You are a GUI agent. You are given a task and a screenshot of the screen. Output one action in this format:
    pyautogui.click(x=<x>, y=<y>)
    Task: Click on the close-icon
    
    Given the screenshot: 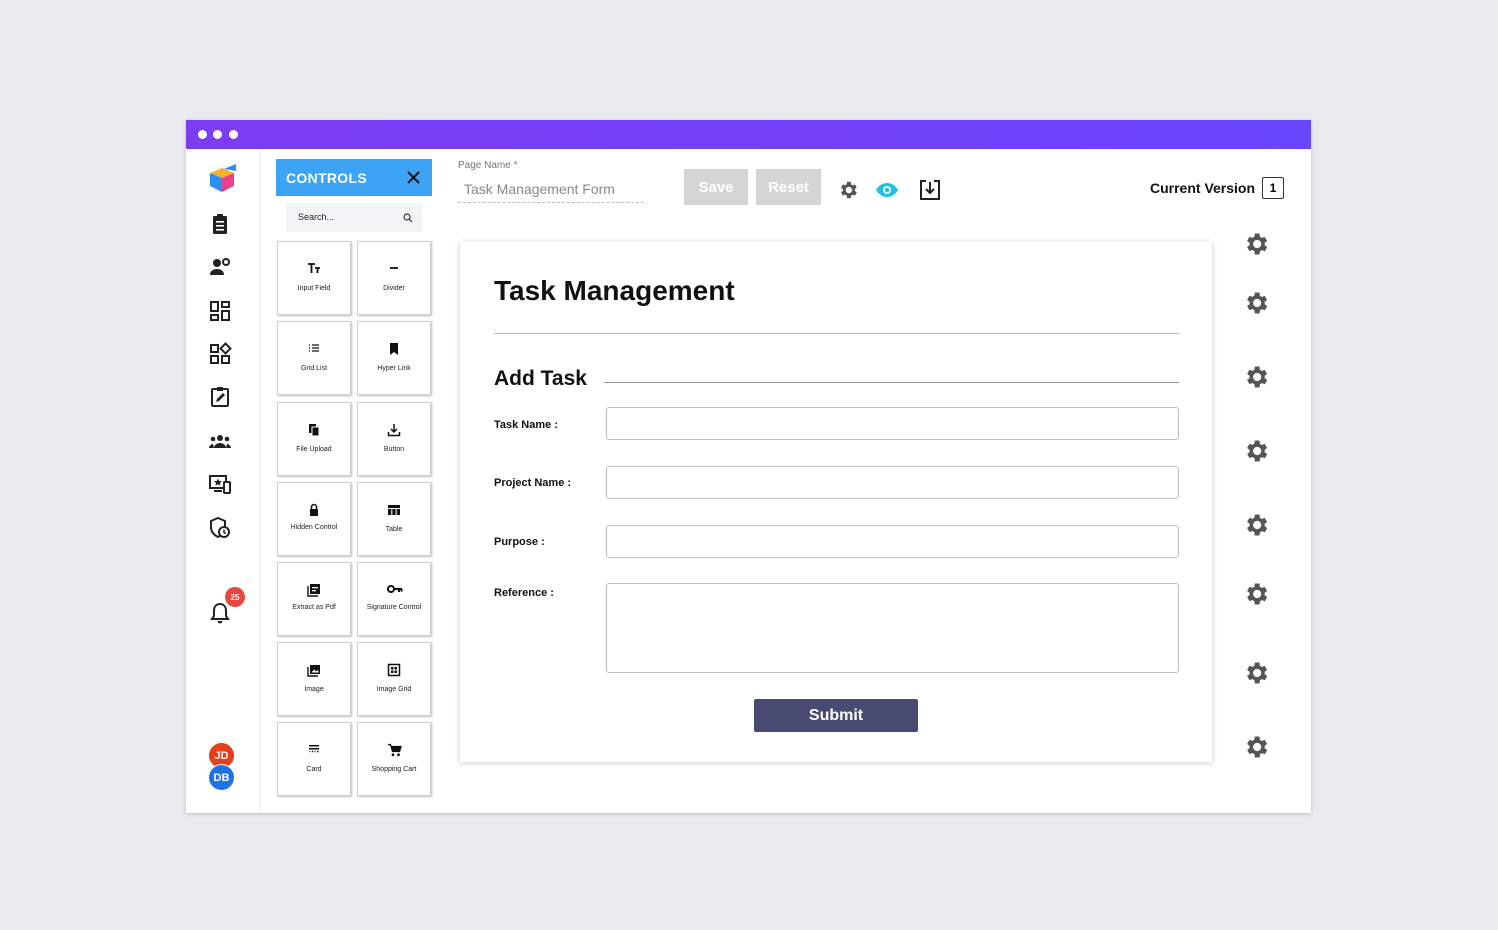 What is the action you would take?
    pyautogui.click(x=413, y=177)
    